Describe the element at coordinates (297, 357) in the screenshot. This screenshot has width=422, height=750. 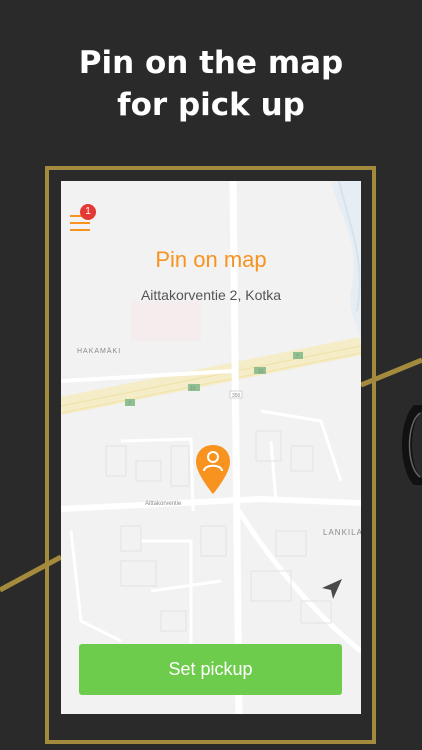
I see `road-shield-7b: 7` at that location.